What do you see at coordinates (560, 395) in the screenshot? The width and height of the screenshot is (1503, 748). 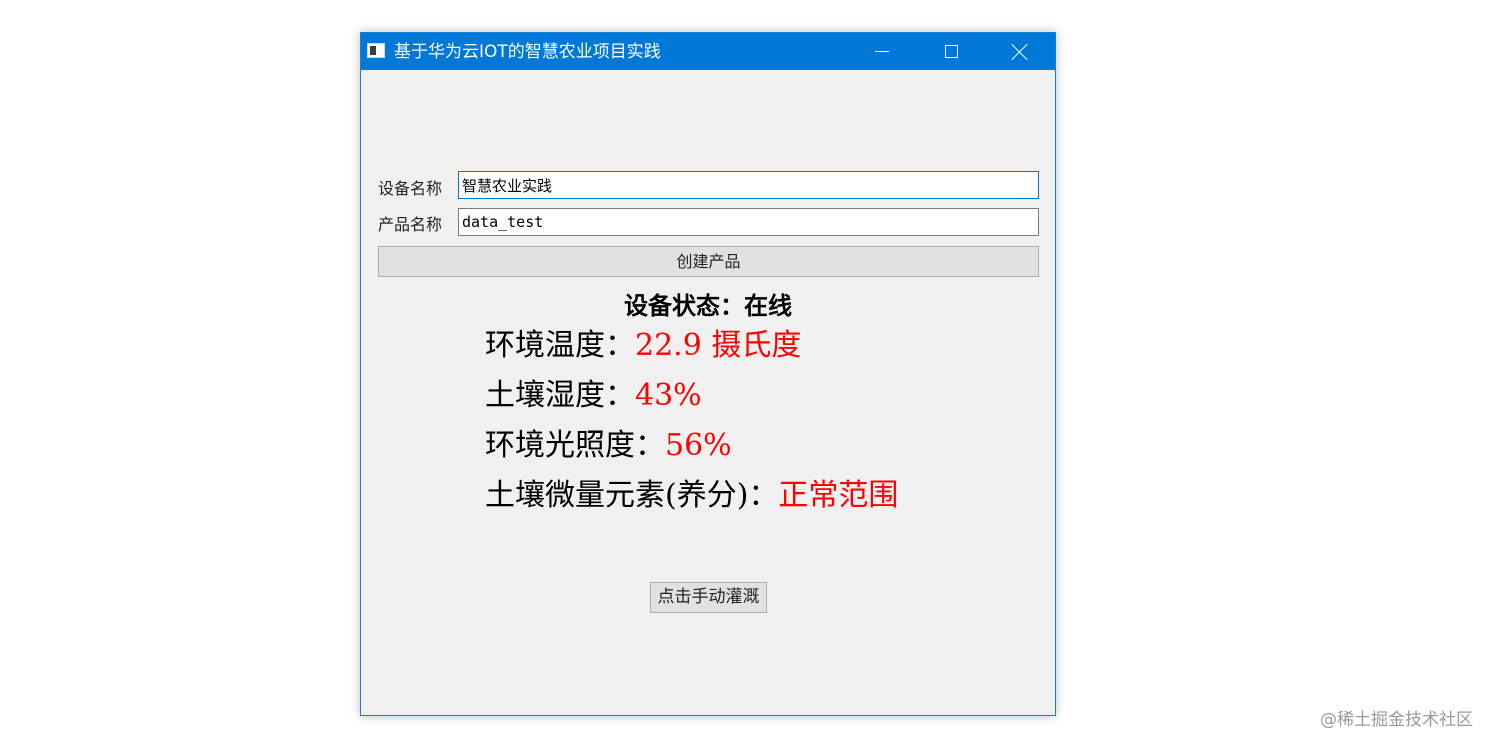 I see `reading-label: 土壤湿度：` at bounding box center [560, 395].